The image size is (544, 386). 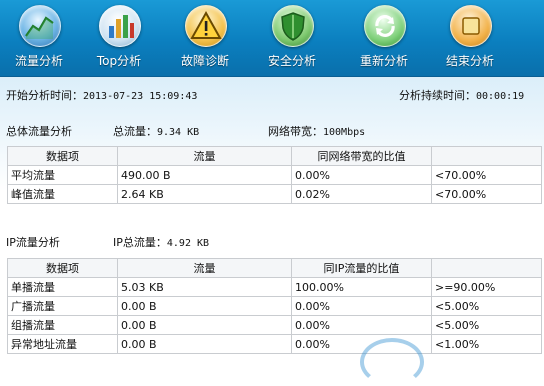 What do you see at coordinates (383, 61) in the screenshot?
I see `reanalyze-label: 重新分析` at bounding box center [383, 61].